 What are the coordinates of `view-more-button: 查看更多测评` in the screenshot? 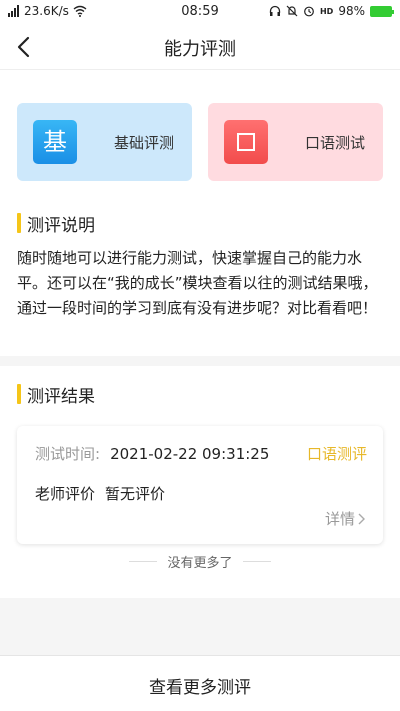 It's located at (200, 683).